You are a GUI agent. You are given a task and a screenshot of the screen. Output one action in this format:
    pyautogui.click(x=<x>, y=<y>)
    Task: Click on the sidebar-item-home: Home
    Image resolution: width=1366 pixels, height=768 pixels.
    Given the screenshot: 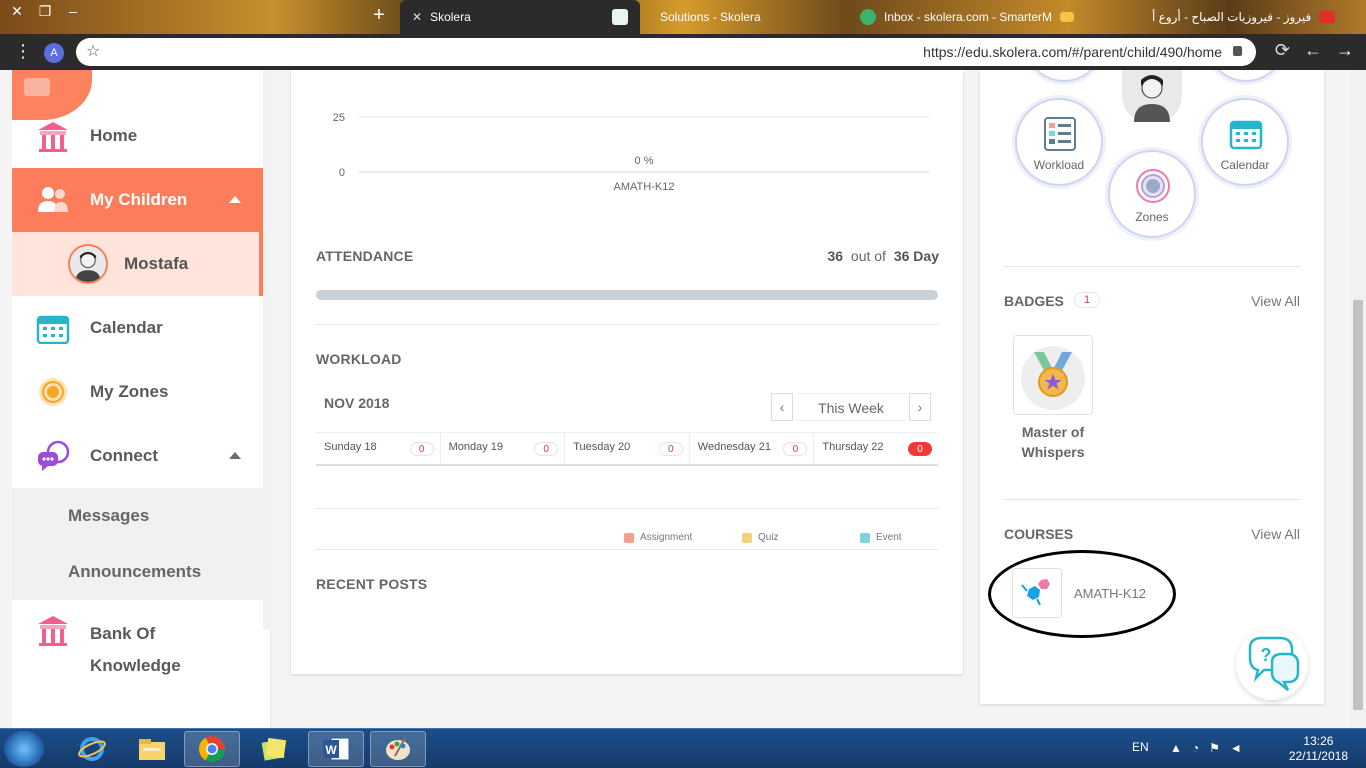 What is the action you would take?
    pyautogui.click(x=137, y=136)
    